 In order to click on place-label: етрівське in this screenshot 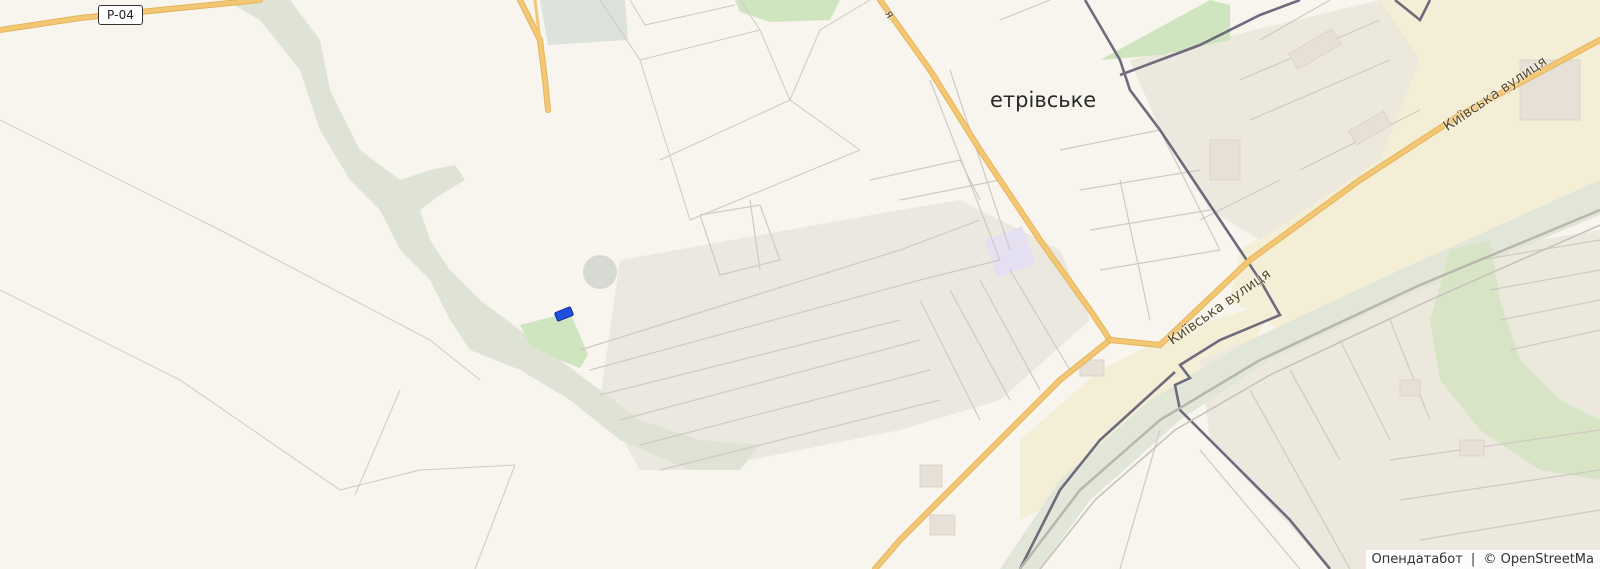, I will do `click(1043, 100)`.